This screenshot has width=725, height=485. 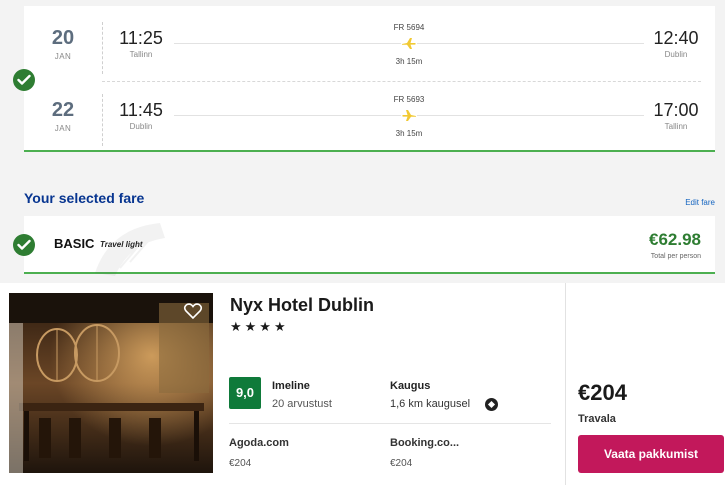 What do you see at coordinates (302, 404) in the screenshot?
I see `review-count: 20 arvustust` at bounding box center [302, 404].